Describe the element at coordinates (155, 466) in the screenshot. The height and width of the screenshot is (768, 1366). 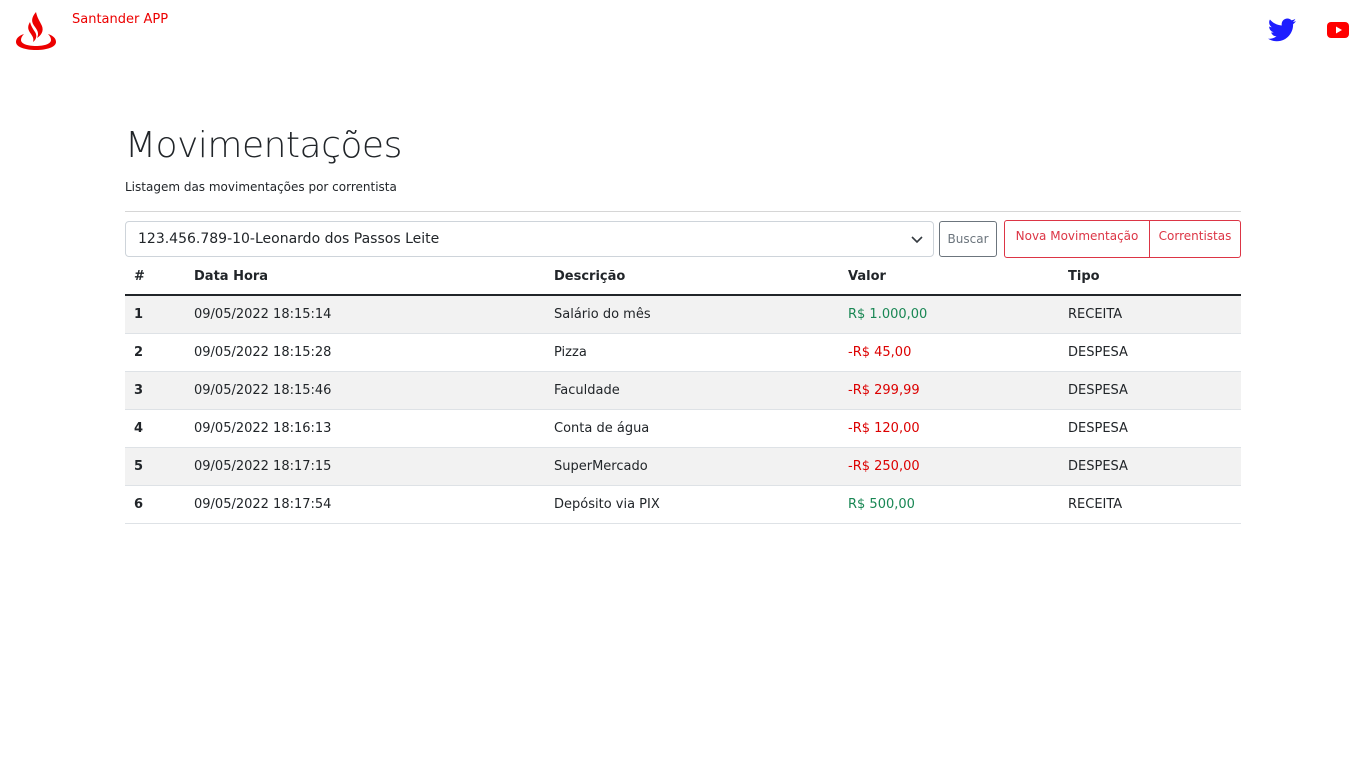
I see `row-index: 5` at that location.